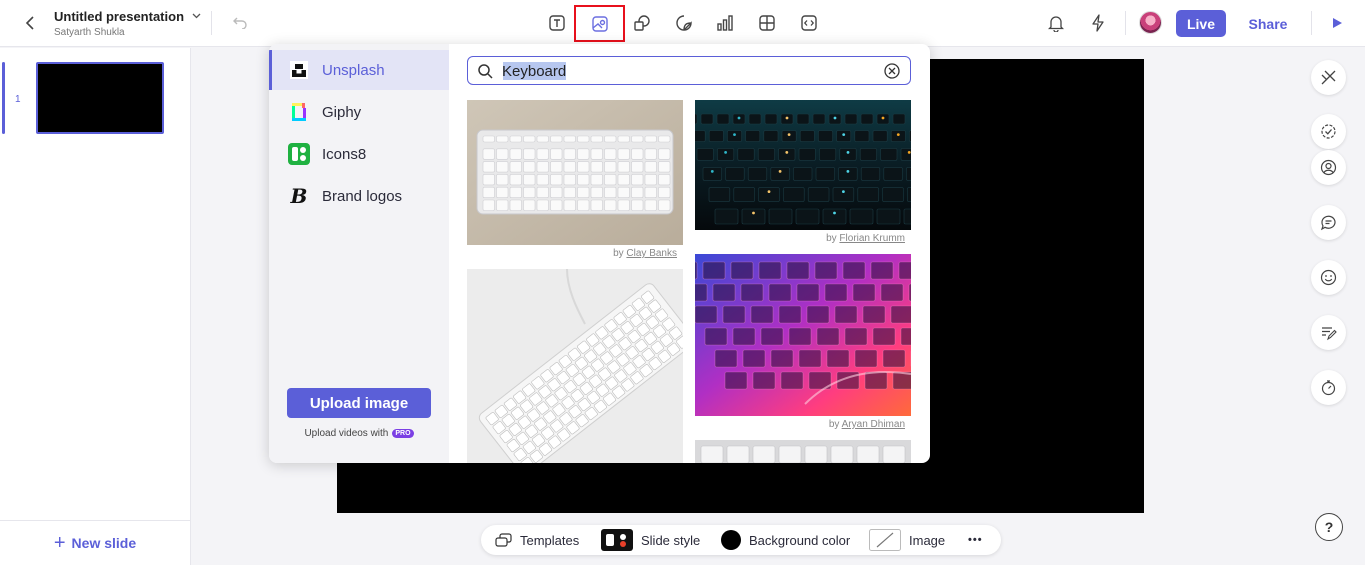 The height and width of the screenshot is (565, 1365). Describe the element at coordinates (975, 540) in the screenshot. I see `more-options-icon: •••` at that location.